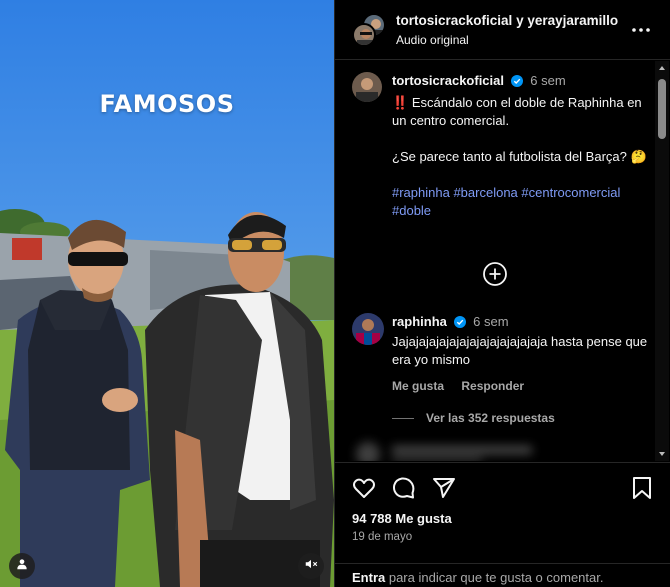  I want to click on like-count: 94 788 Me gusta, so click(402, 518).